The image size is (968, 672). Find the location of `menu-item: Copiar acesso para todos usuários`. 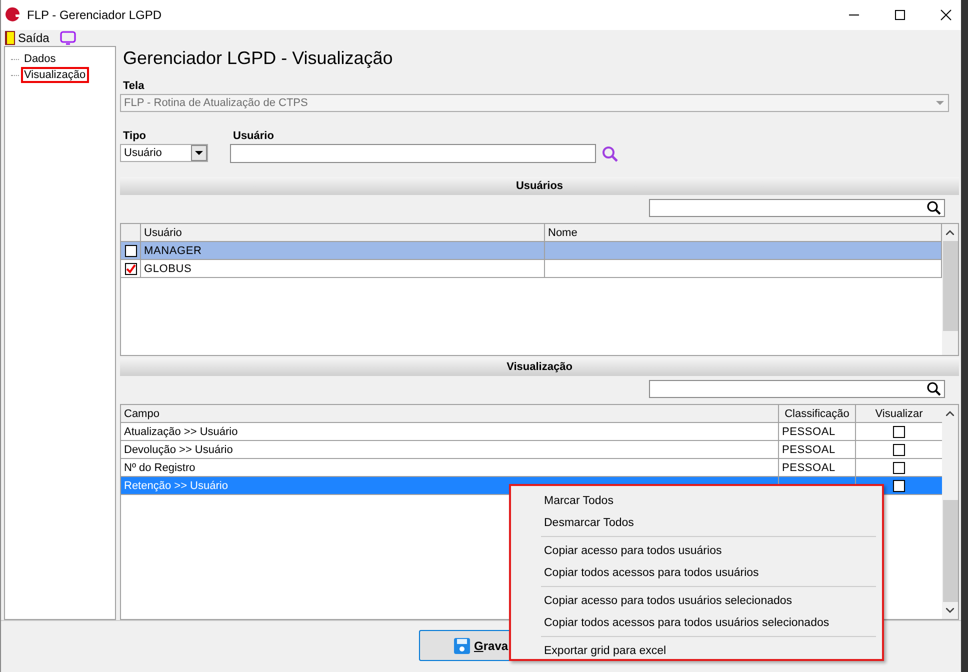

menu-item: Copiar acesso para todos usuários is located at coordinates (696, 551).